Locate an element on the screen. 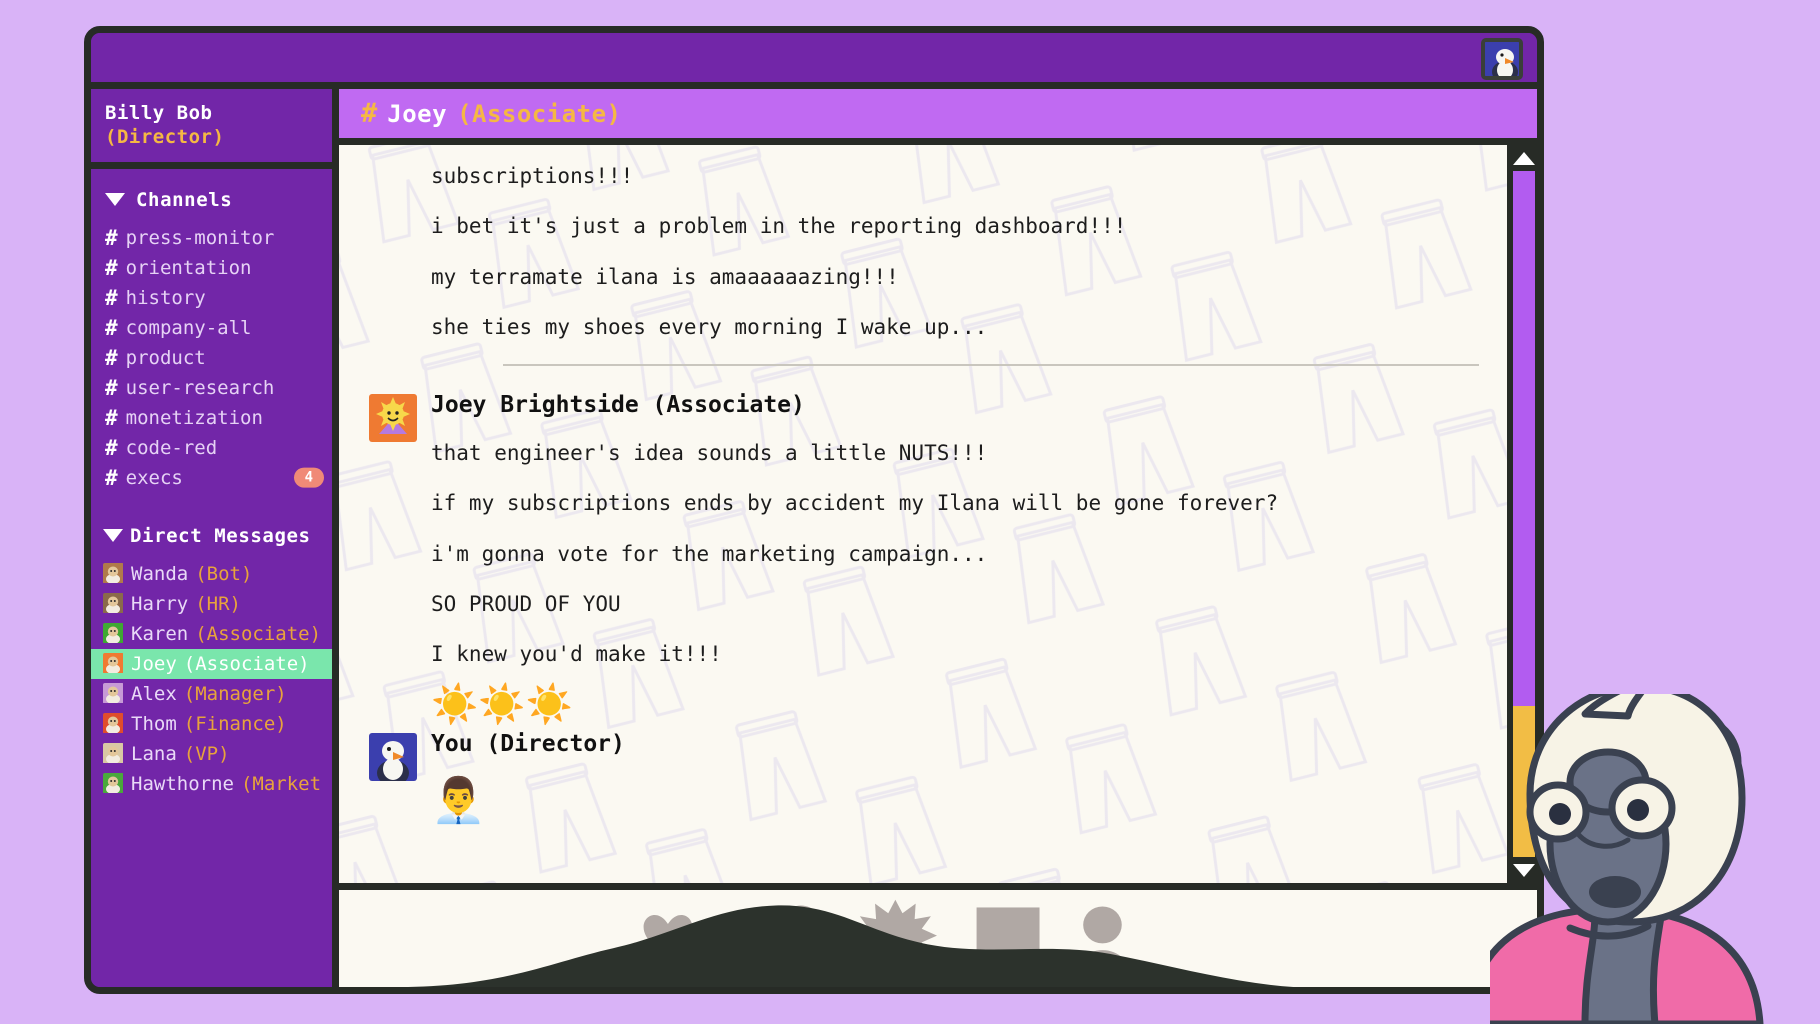 Image resolution: width=1820 pixels, height=1024 pixels. channel-name: press-monitor is located at coordinates (200, 237).